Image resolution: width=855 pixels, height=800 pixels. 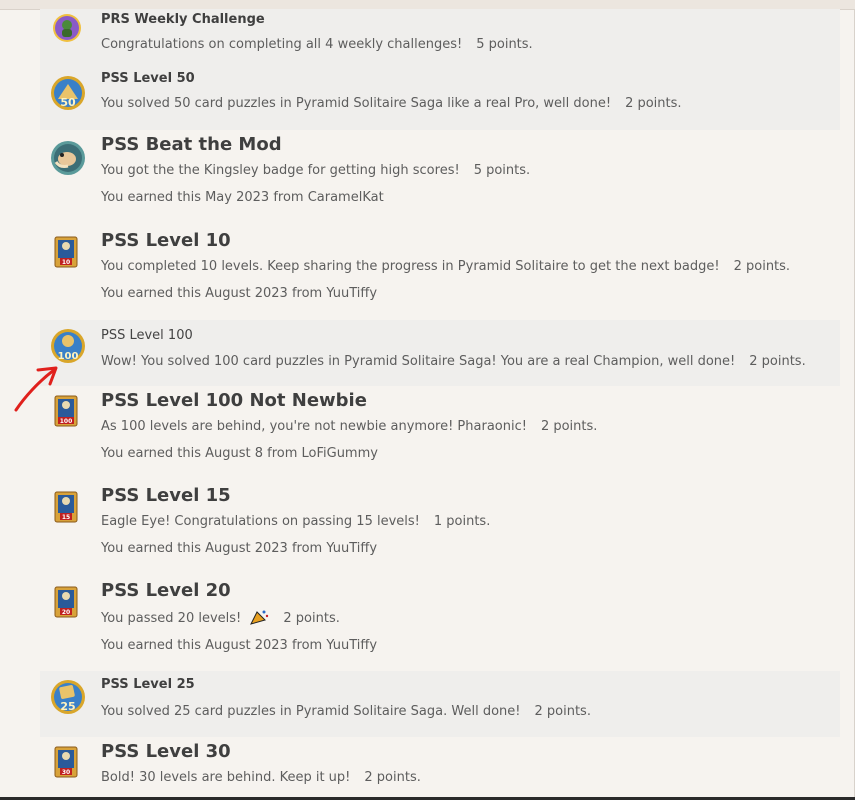 I want to click on achievement-earned: You earned this May 2023 from CaramelKat, so click(x=242, y=197).